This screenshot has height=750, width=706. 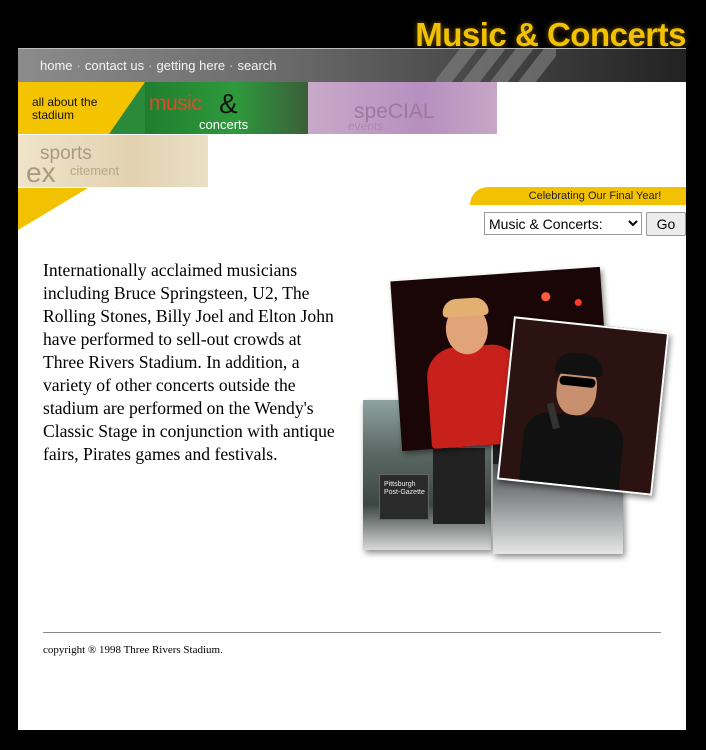 I want to click on footer-divider, so click(x=352, y=632).